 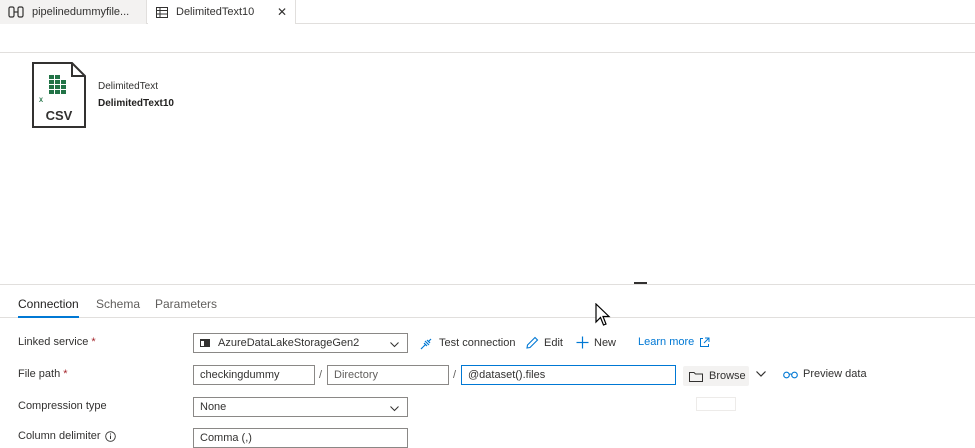 What do you see at coordinates (289, 343) in the screenshot?
I see `linked-service-value: AzureDataLakeStorageGen2` at bounding box center [289, 343].